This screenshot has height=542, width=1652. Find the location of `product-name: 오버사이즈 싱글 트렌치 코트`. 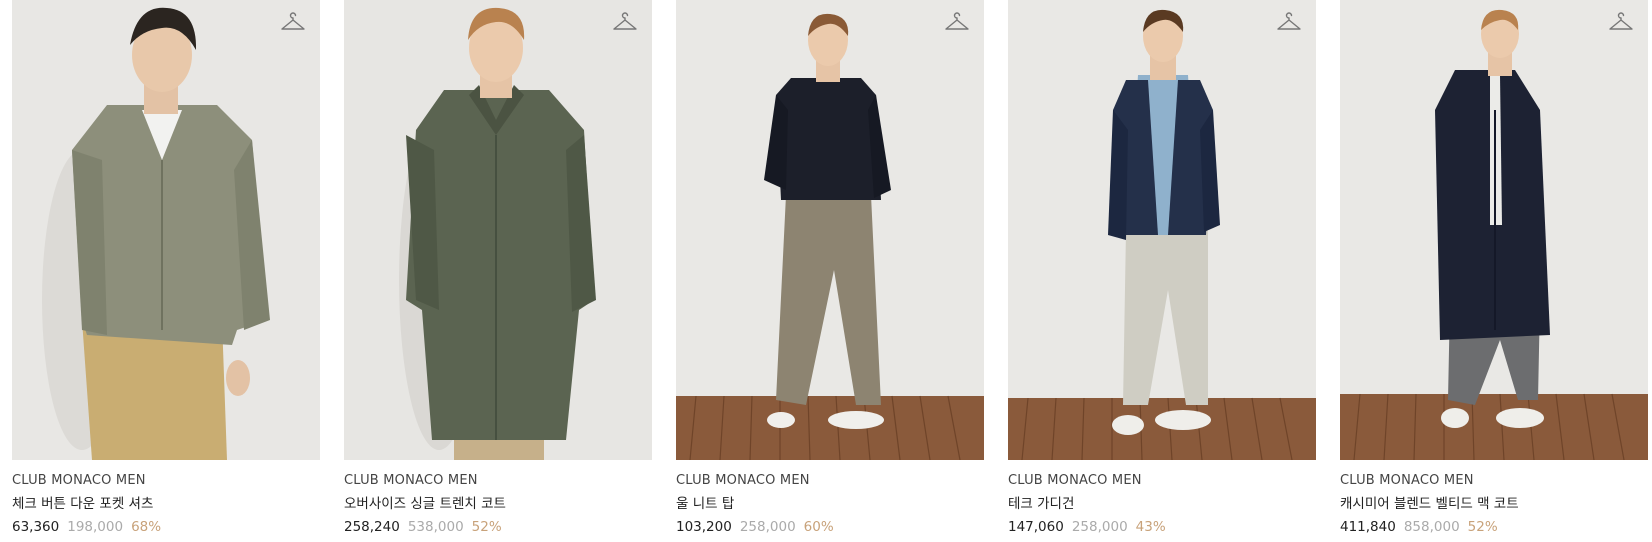

product-name: 오버사이즈 싱글 트렌치 코트 is located at coordinates (498, 504).